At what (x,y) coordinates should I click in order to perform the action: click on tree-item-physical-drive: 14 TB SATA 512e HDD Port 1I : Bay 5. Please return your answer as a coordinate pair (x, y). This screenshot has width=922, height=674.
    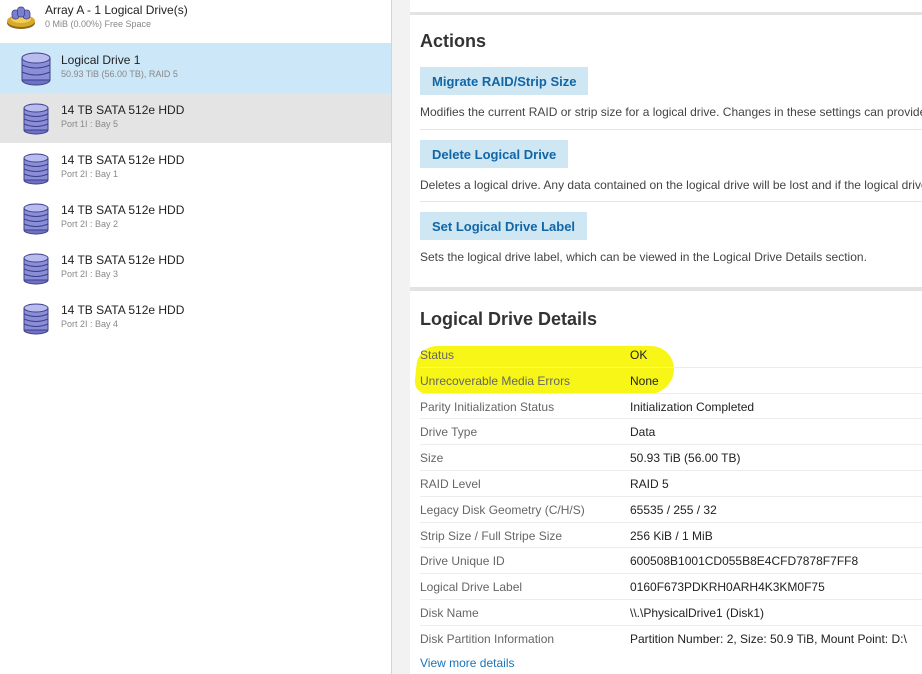
    Looking at the image, I should click on (195, 118).